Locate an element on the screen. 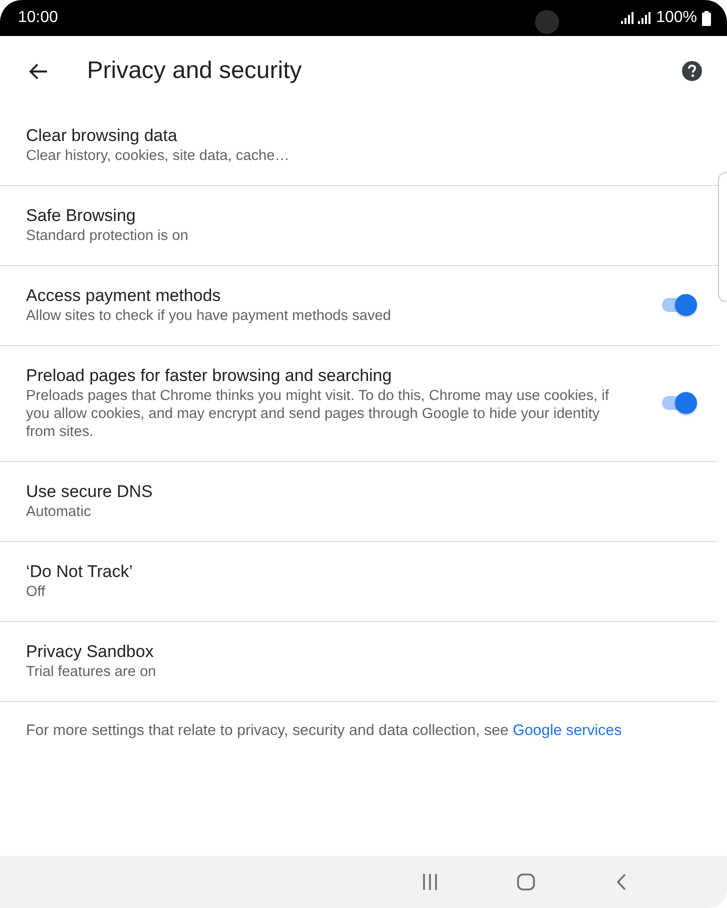  settings-item: Privacy Sandbox Trial features are on is located at coordinates (359, 662).